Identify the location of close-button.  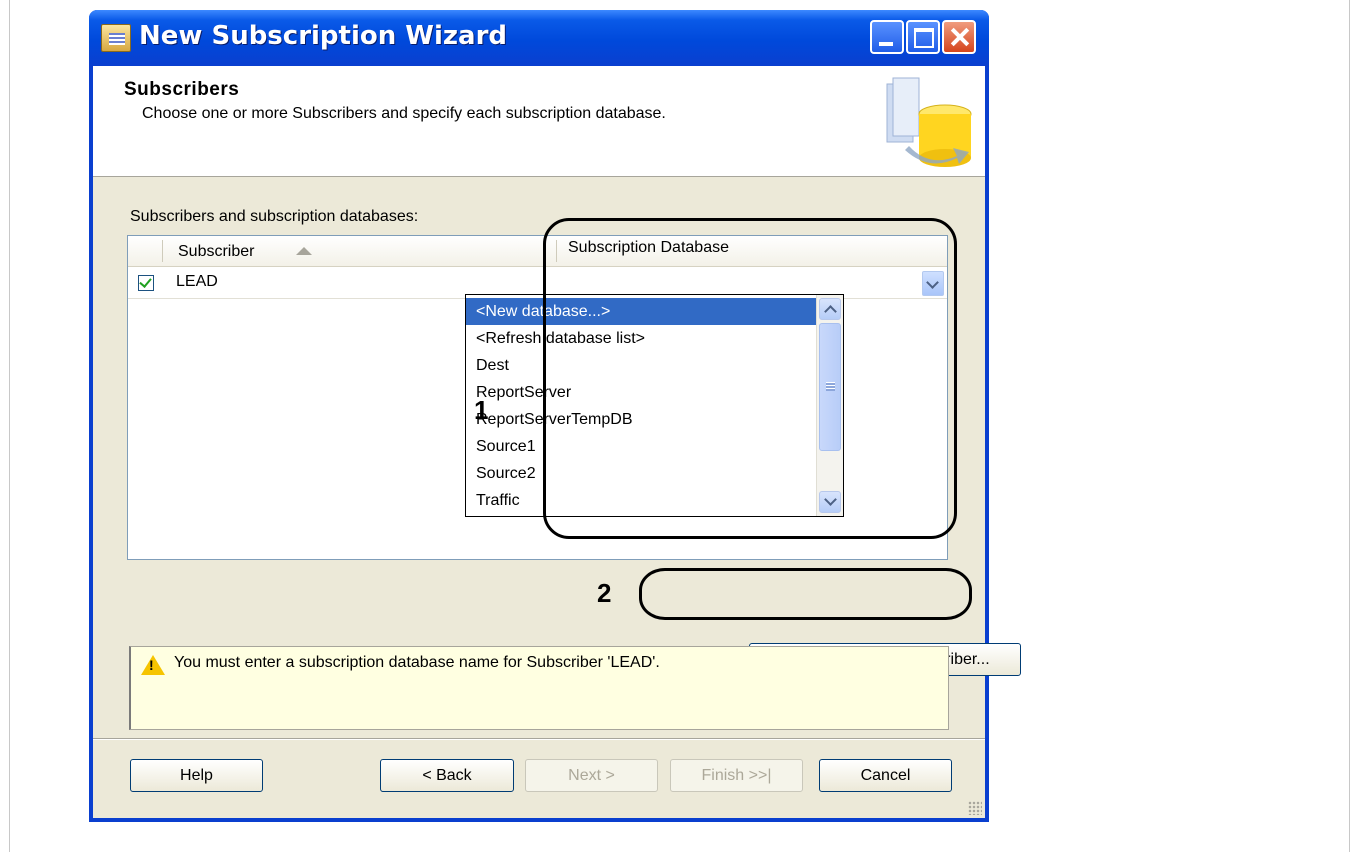
(959, 37).